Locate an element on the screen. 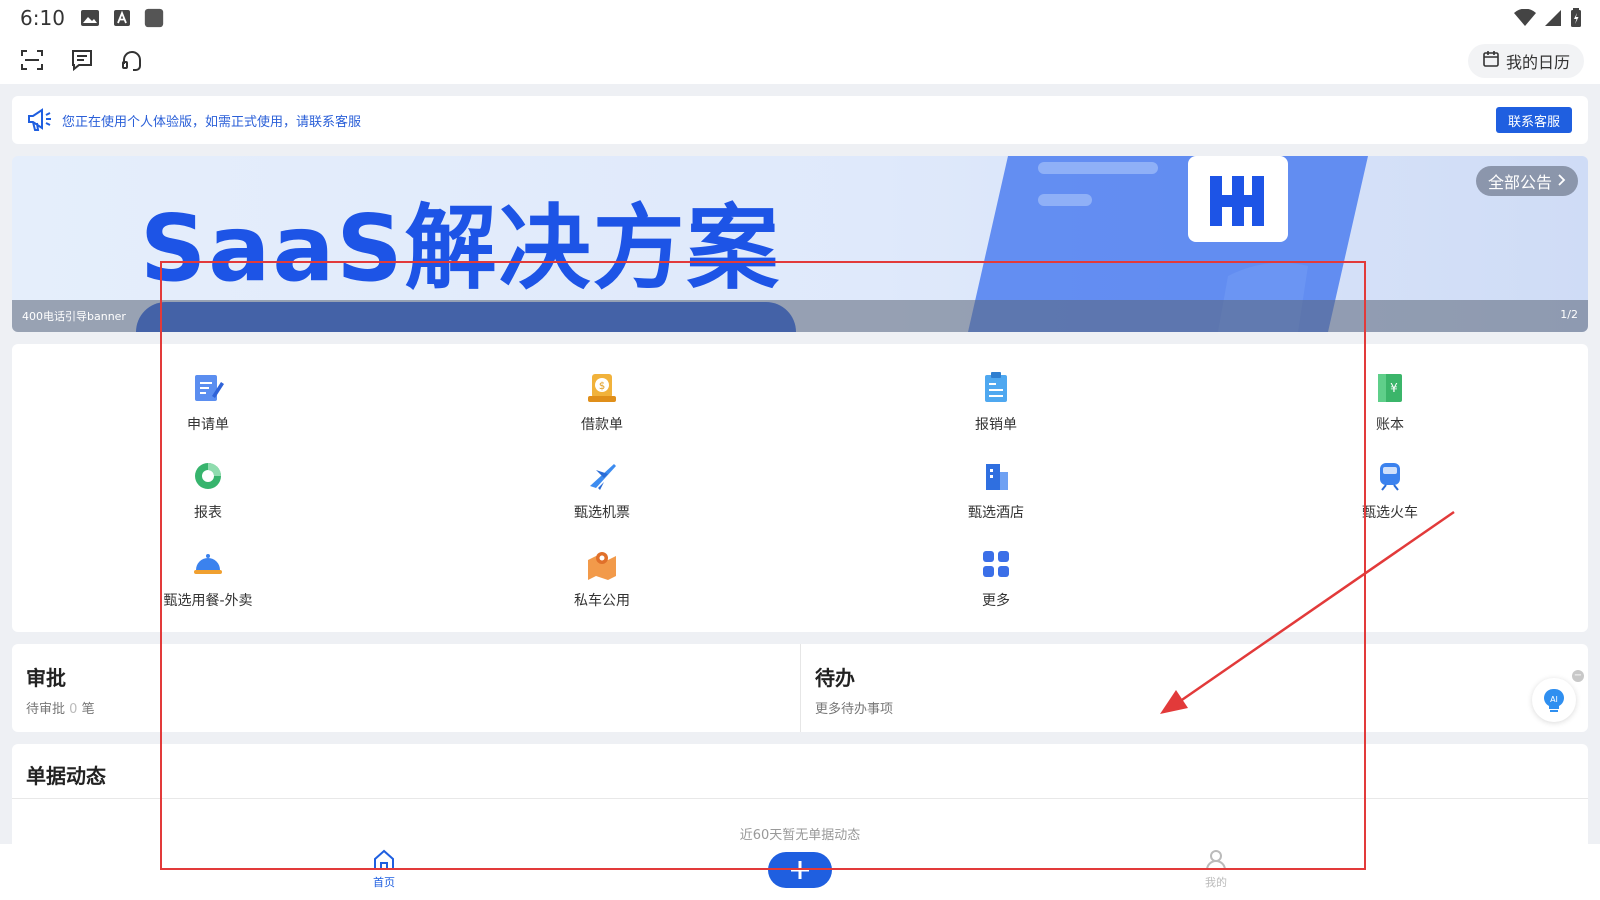  my-calendar-label: 我的日历 is located at coordinates (1537, 62).